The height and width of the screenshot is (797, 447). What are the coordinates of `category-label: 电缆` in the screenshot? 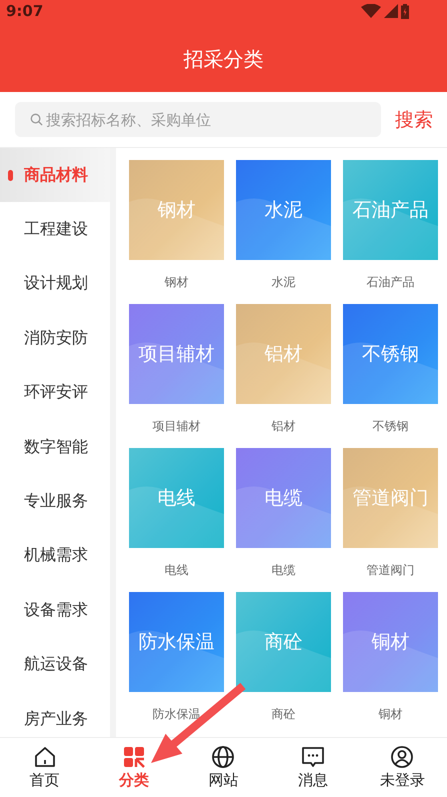 It's located at (284, 570).